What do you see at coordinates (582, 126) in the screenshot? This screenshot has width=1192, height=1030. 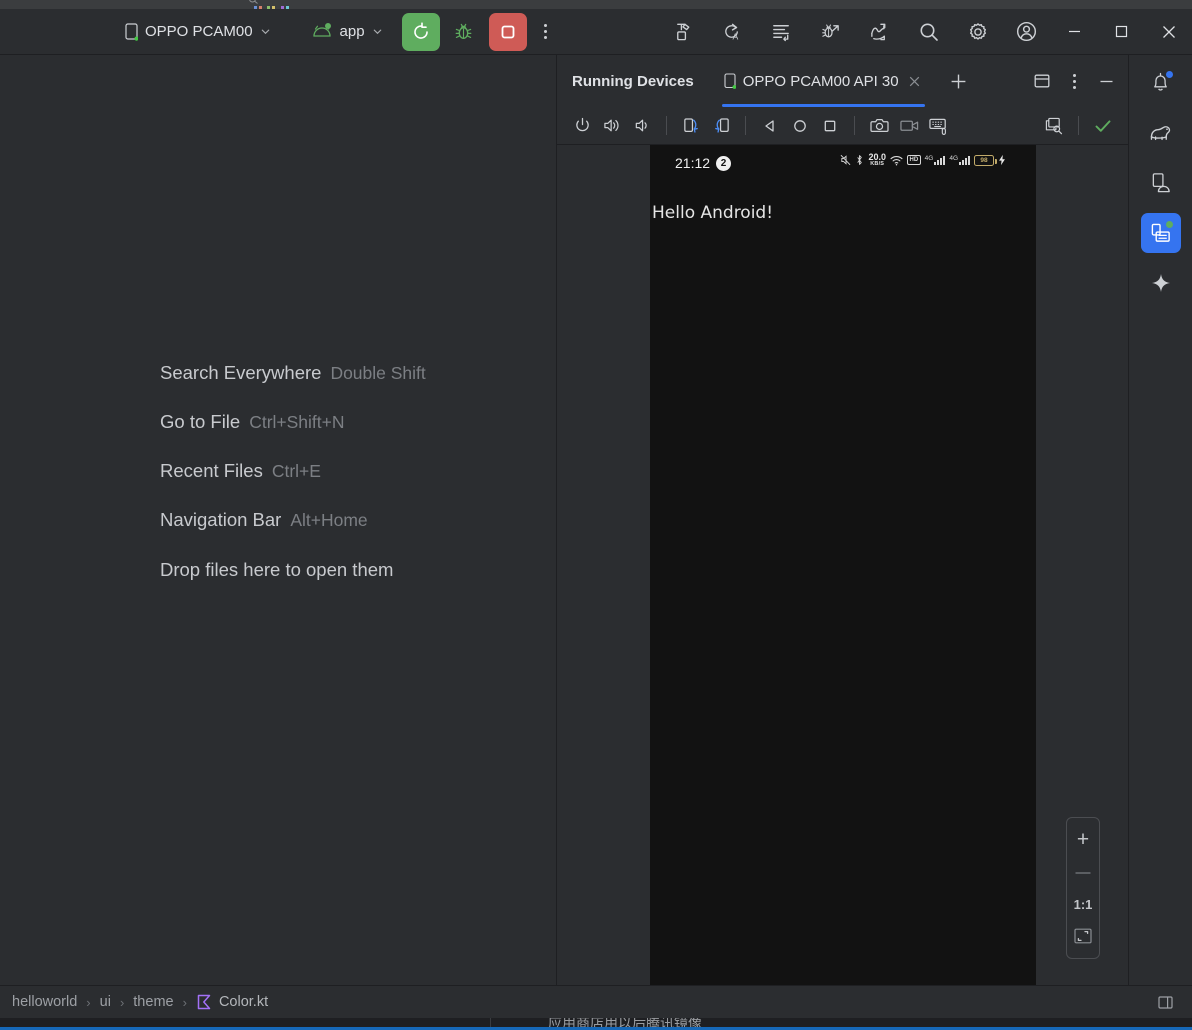 I see `power-button` at bounding box center [582, 126].